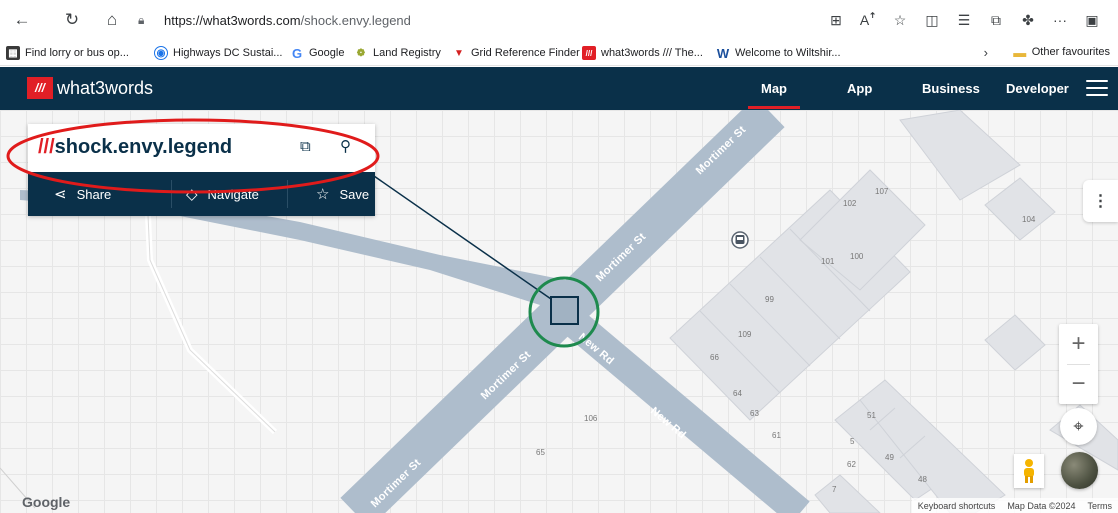 The height and width of the screenshot is (513, 1118). I want to click on red-highlight-overlay, so click(193, 156).